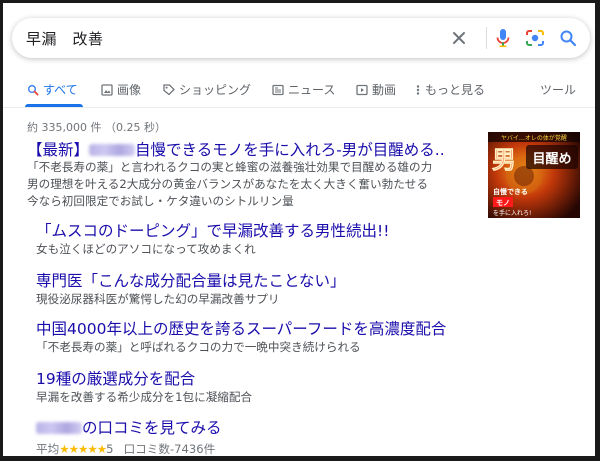 The image size is (600, 461). I want to click on sitelink-desc: 早漏を改善する希少成分を1包に凝縮配合, so click(144, 397).